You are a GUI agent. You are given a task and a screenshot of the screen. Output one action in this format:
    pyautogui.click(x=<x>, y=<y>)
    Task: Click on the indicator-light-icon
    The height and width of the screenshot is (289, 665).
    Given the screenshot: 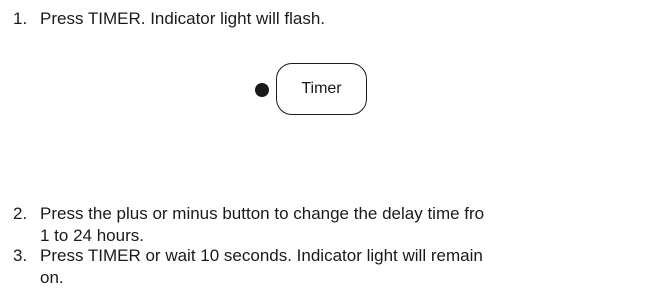 What is the action you would take?
    pyautogui.click(x=262, y=90)
    